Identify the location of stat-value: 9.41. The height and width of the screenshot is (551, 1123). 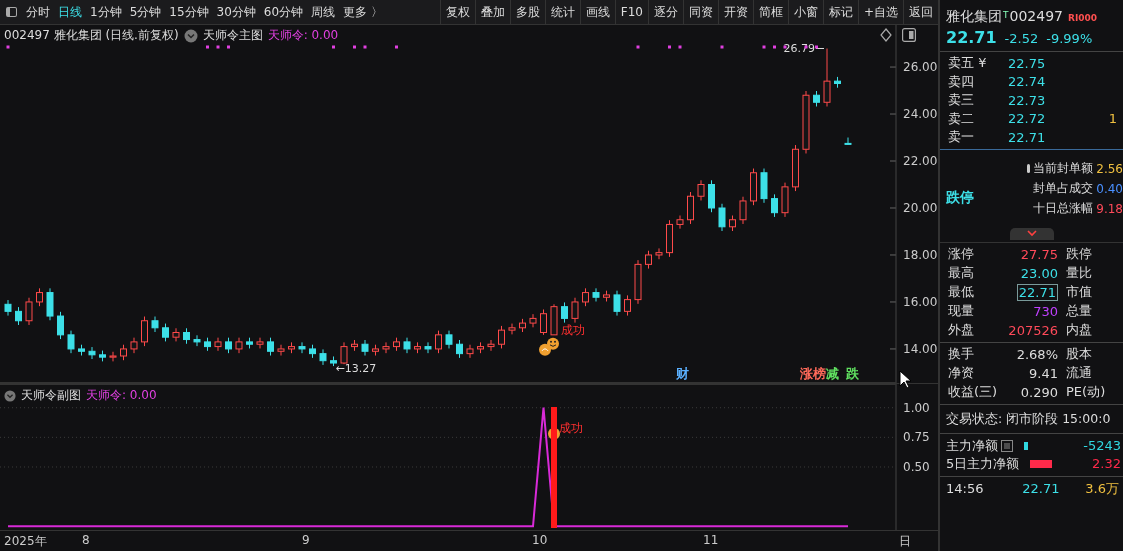
(1043, 373).